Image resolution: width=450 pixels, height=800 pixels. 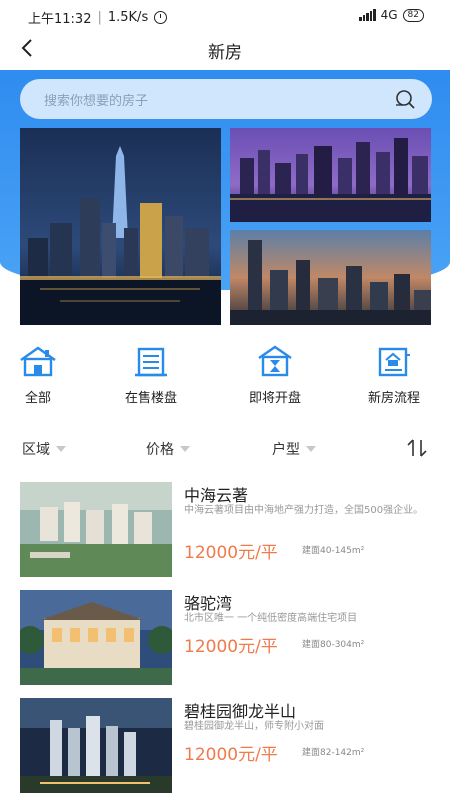 I want to click on filter-region-label: 区域, so click(x=36, y=450).